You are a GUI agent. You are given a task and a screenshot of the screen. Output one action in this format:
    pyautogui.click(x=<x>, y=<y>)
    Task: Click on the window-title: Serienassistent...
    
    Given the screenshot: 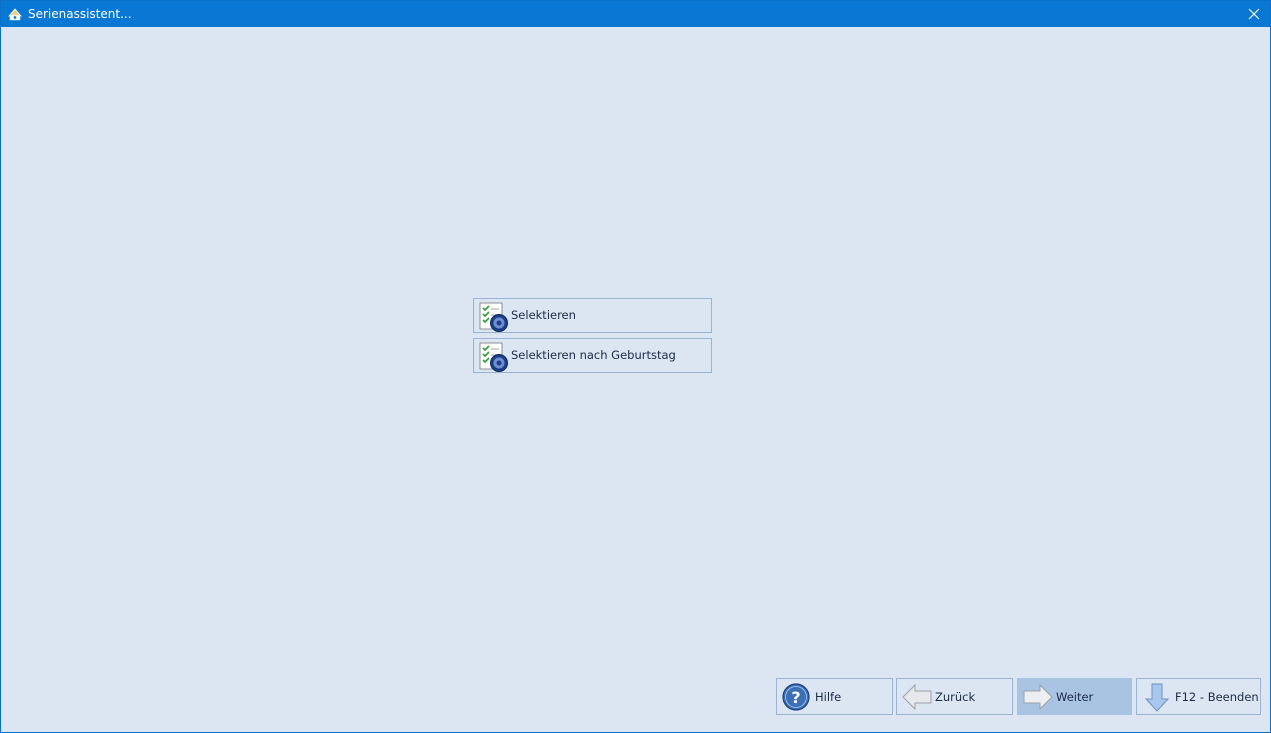 What is the action you would take?
    pyautogui.click(x=80, y=14)
    